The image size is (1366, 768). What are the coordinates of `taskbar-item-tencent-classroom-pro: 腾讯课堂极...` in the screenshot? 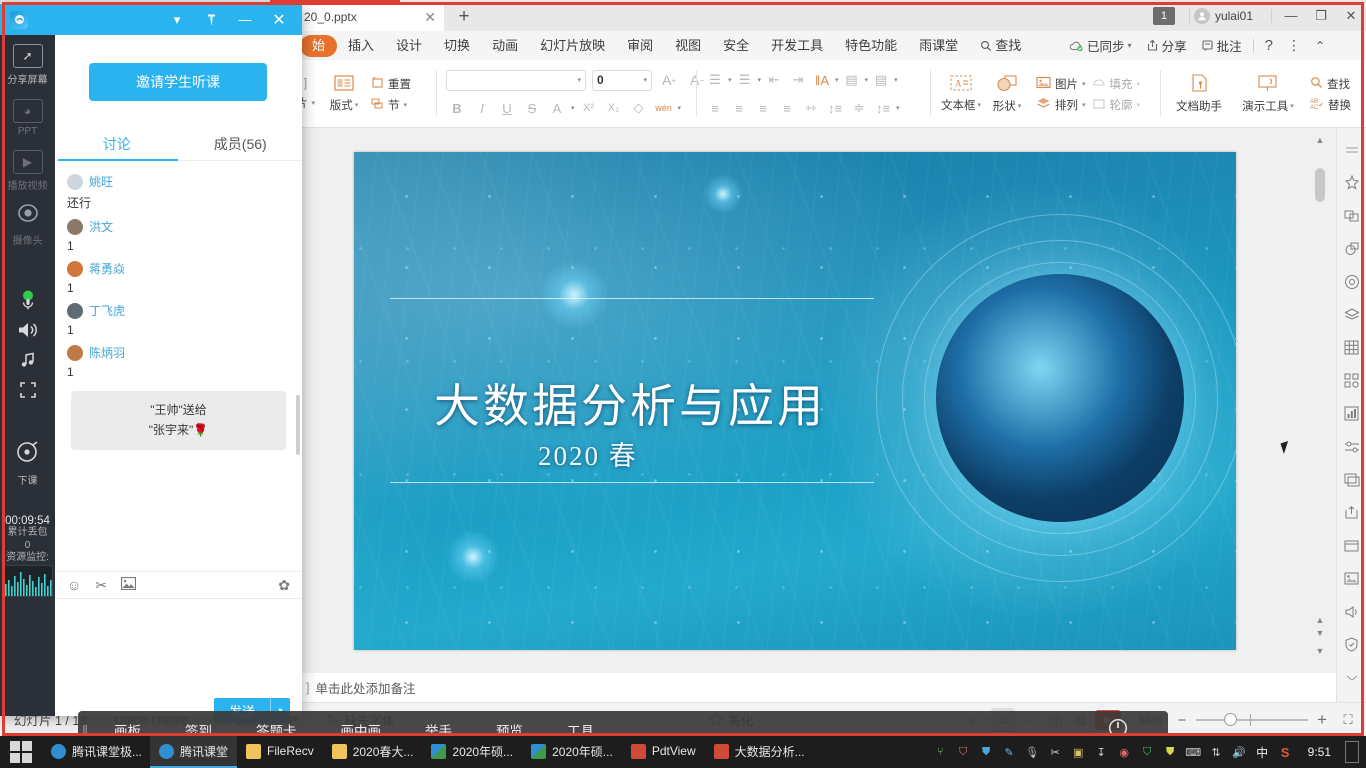 It's located at (96, 752).